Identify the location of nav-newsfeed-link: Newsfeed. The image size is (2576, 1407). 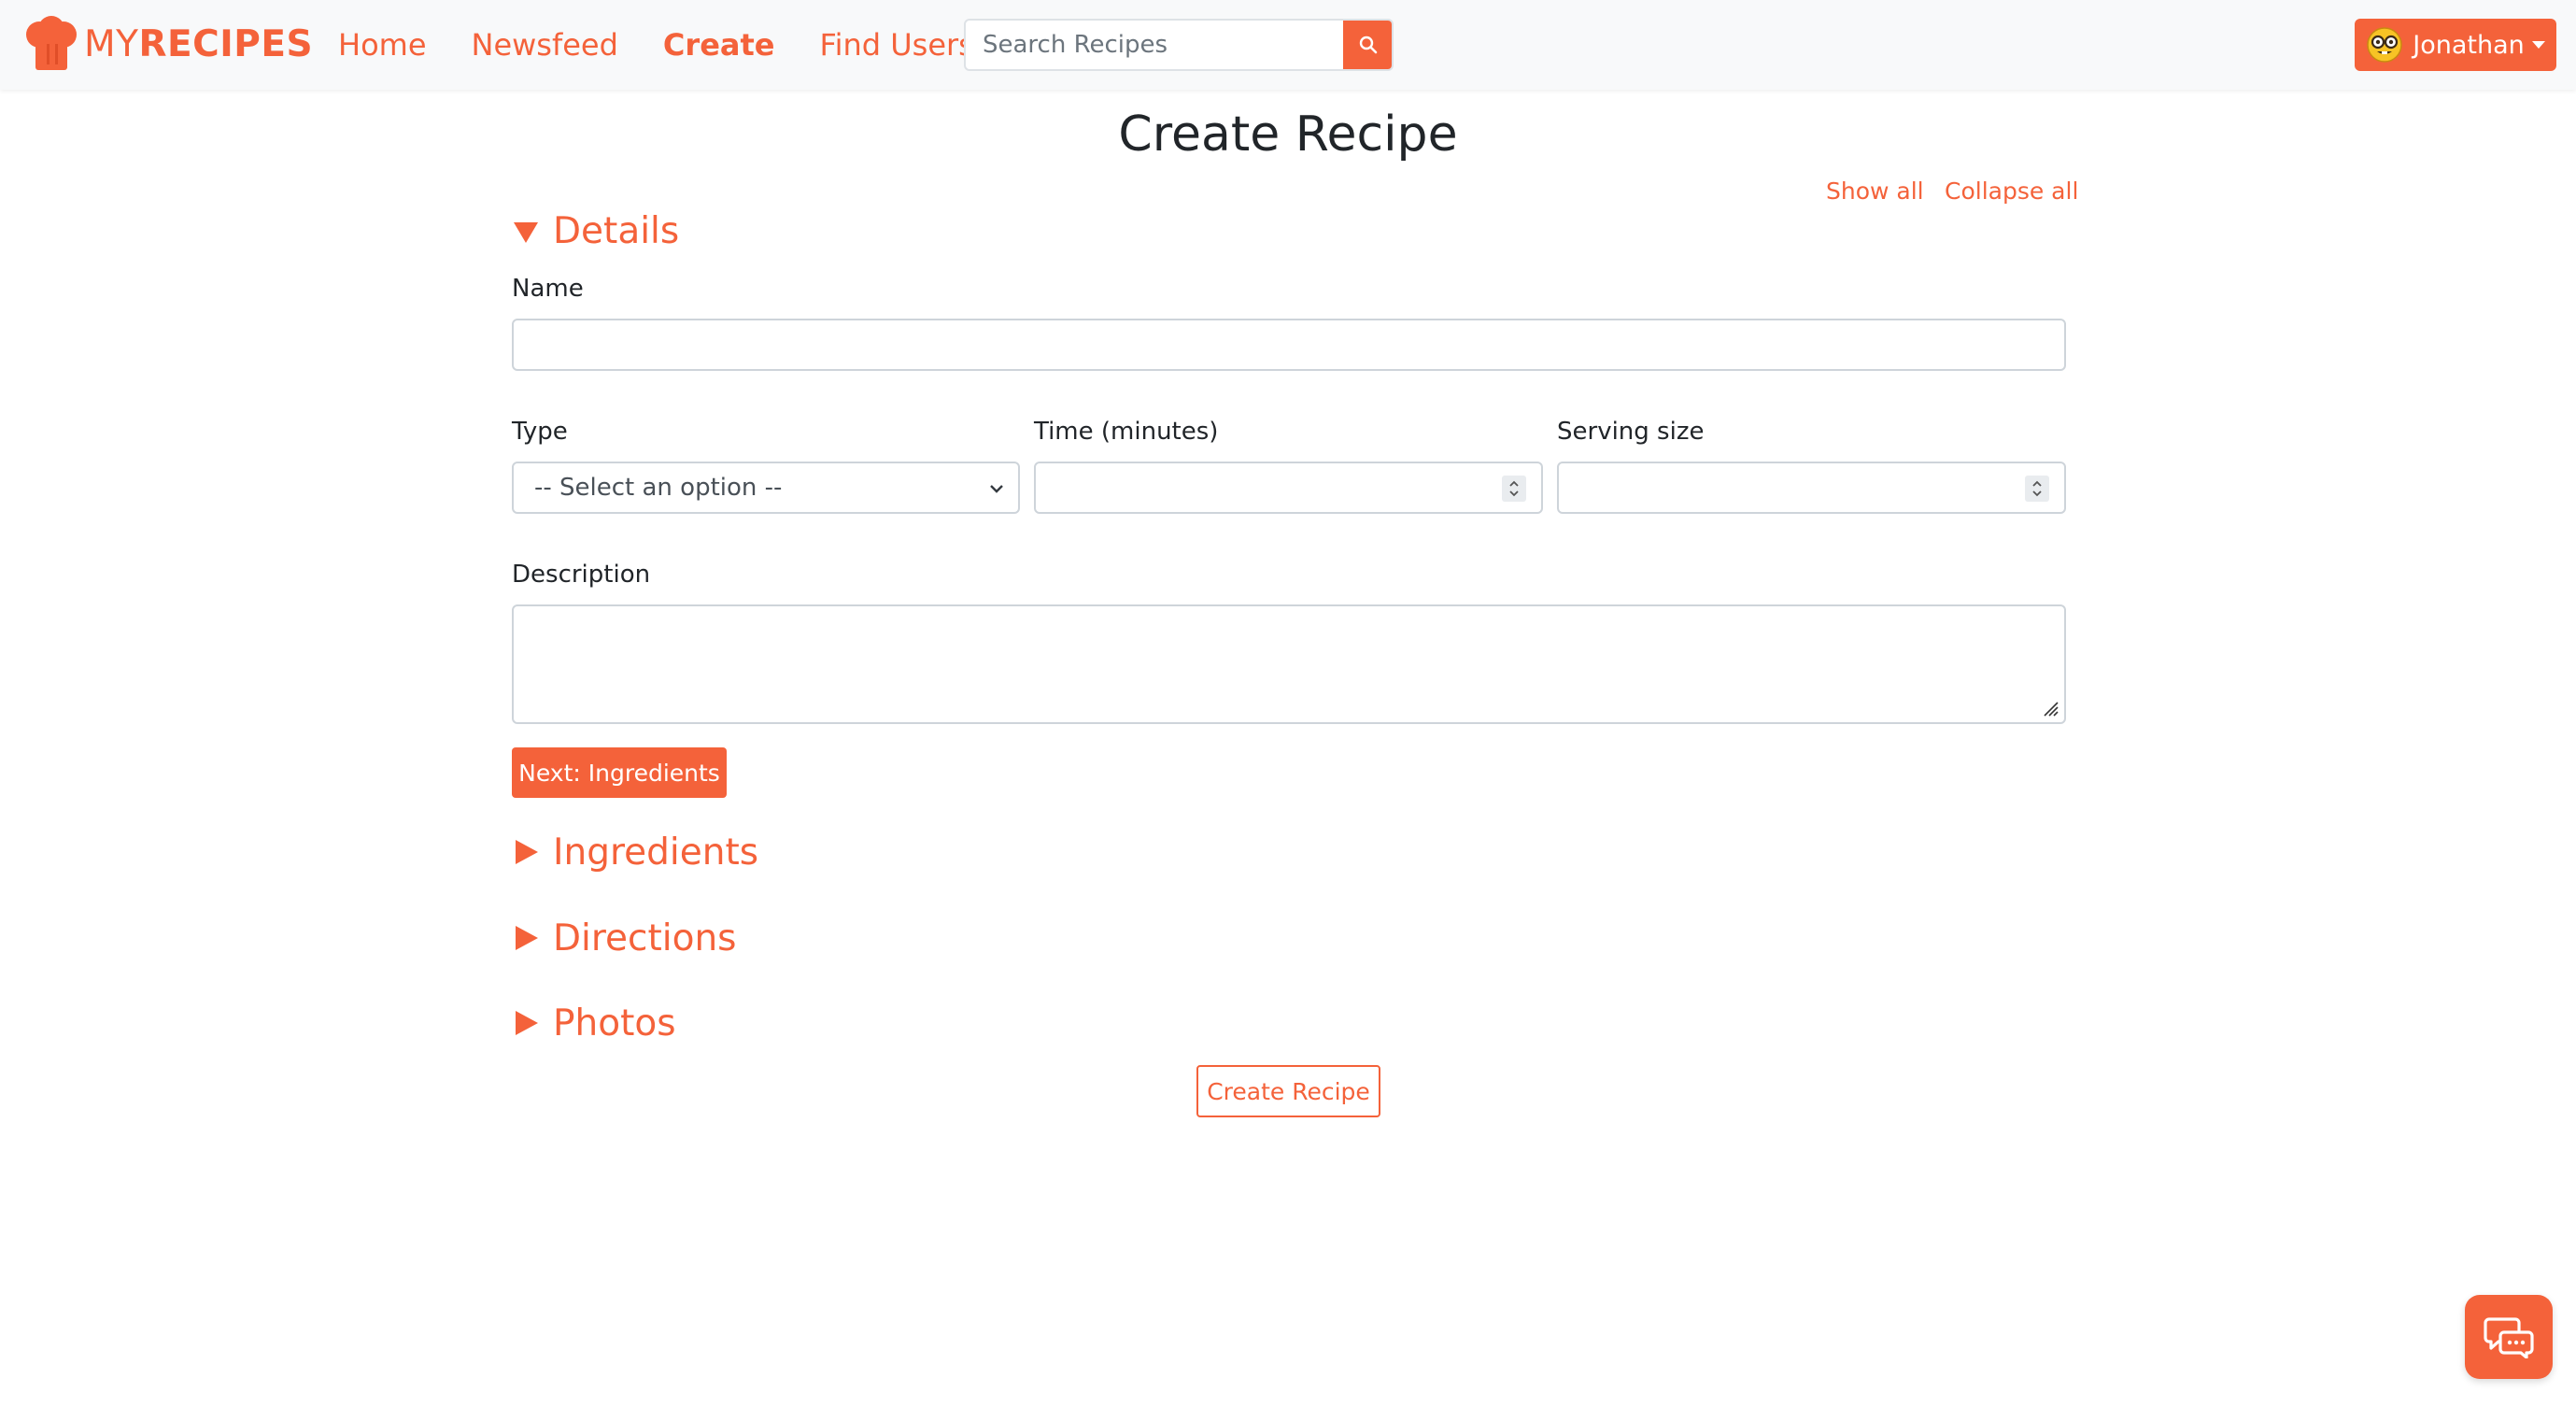
(545, 45).